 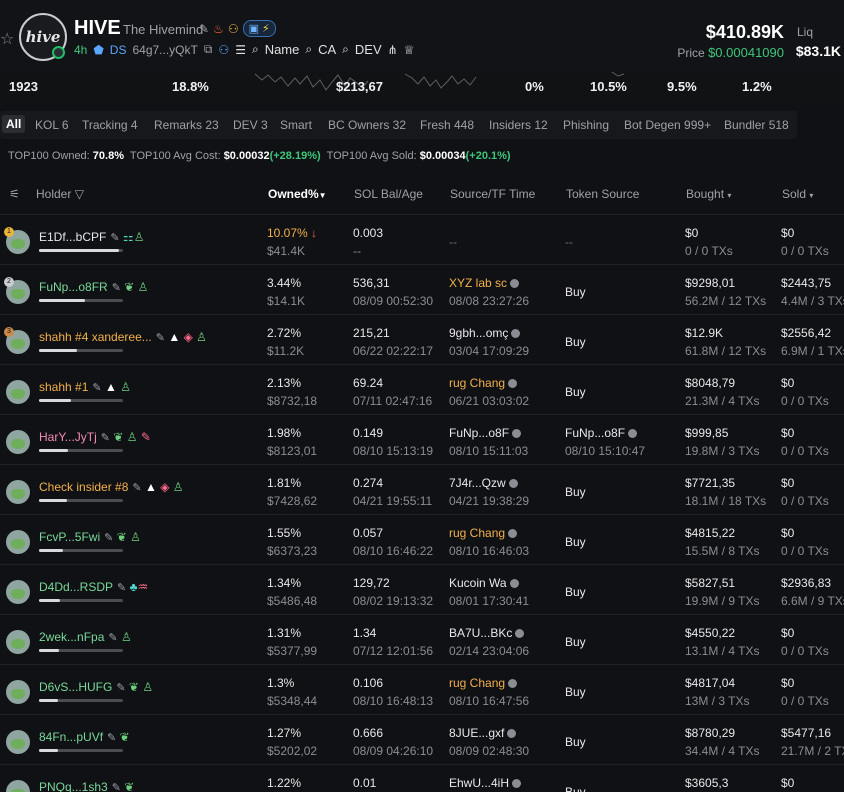 What do you see at coordinates (60, 194) in the screenshot?
I see `col-holder: Holder ▽` at bounding box center [60, 194].